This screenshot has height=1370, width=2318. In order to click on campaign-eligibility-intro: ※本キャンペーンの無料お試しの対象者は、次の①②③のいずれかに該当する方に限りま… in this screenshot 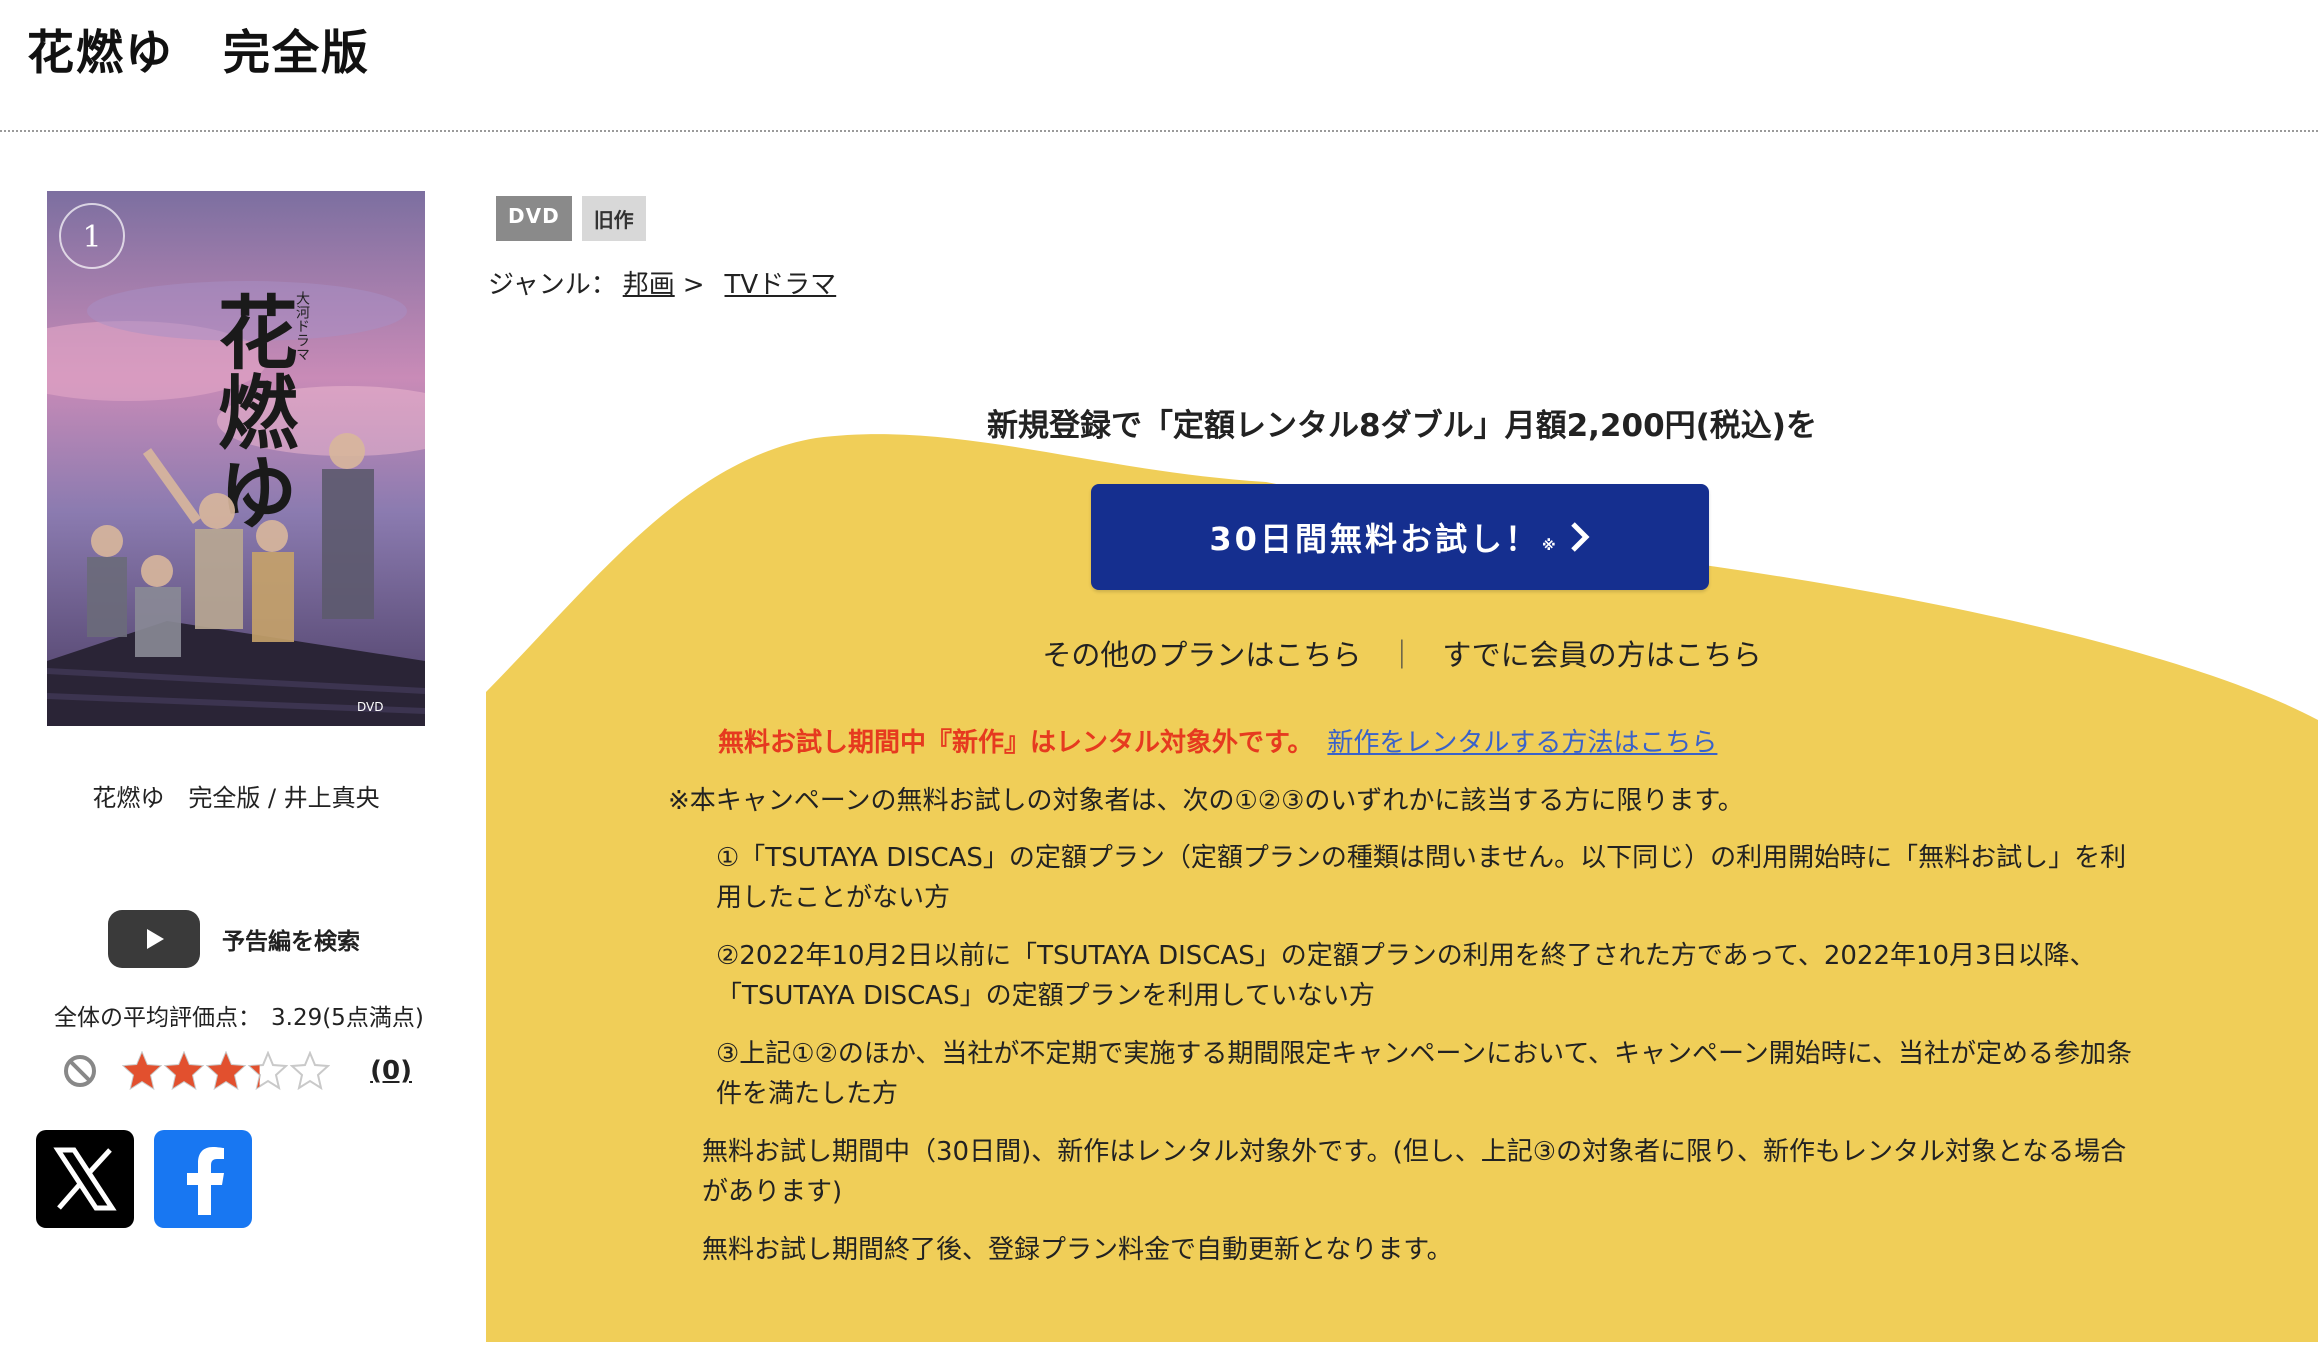, I will do `click(1206, 801)`.